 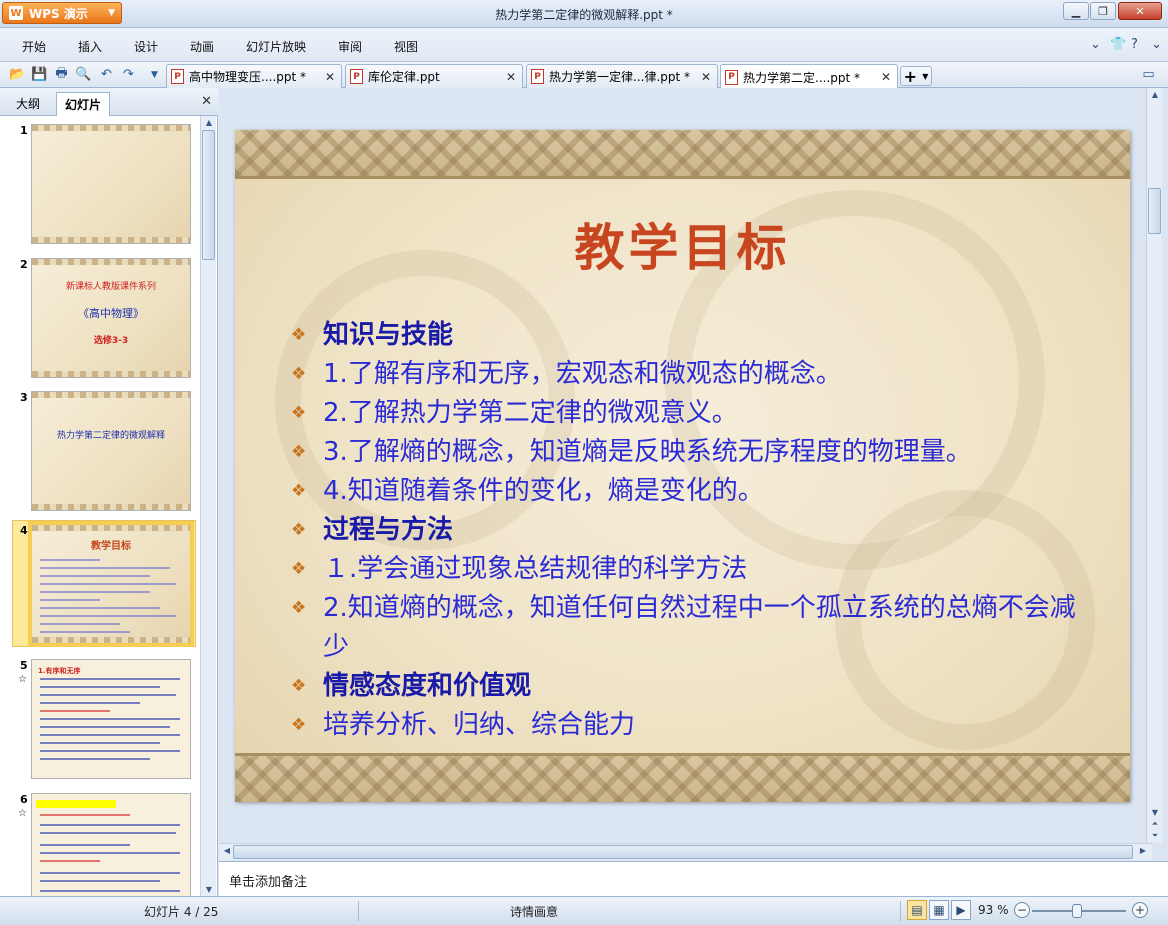 What do you see at coordinates (404, 77) in the screenshot?
I see `tab-label: 库伦定律.ppt` at bounding box center [404, 77].